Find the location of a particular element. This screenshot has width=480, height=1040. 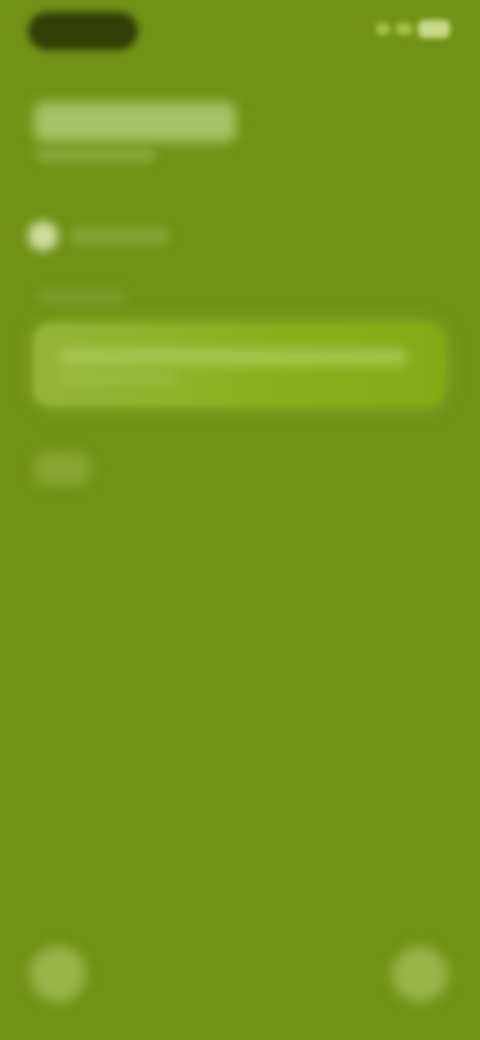

primary-field is located at coordinates (239, 365).